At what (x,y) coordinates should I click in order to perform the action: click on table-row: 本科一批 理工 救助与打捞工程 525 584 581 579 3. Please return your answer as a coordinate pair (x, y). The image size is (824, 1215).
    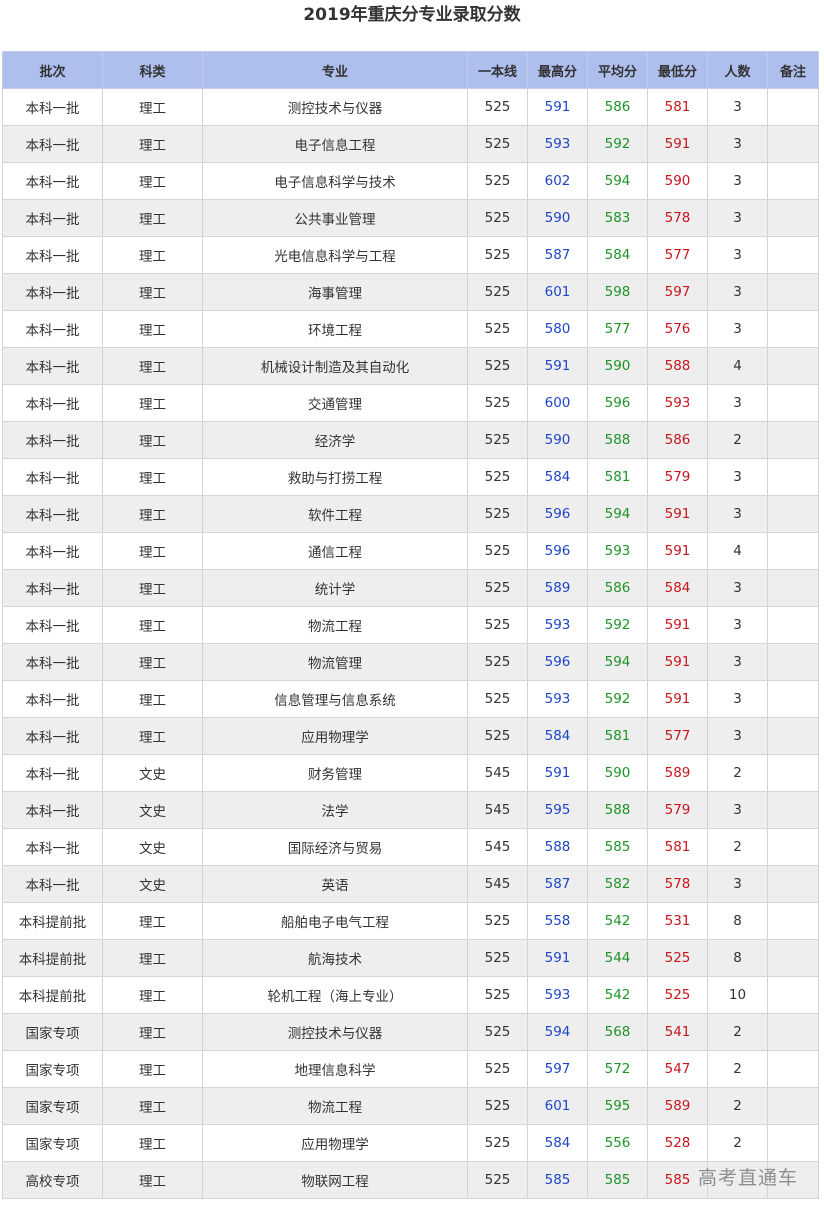
    Looking at the image, I should click on (410, 477).